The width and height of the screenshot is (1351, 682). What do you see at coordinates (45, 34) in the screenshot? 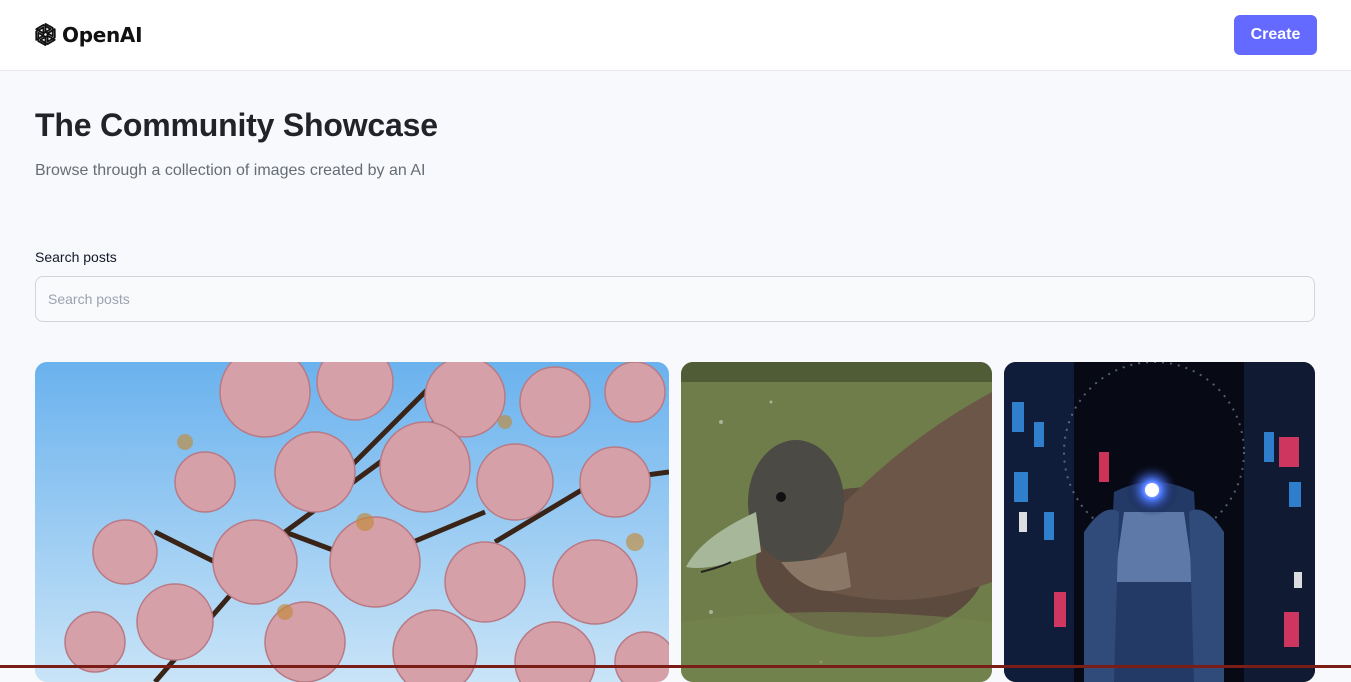
I see `openai-logo-icon` at bounding box center [45, 34].